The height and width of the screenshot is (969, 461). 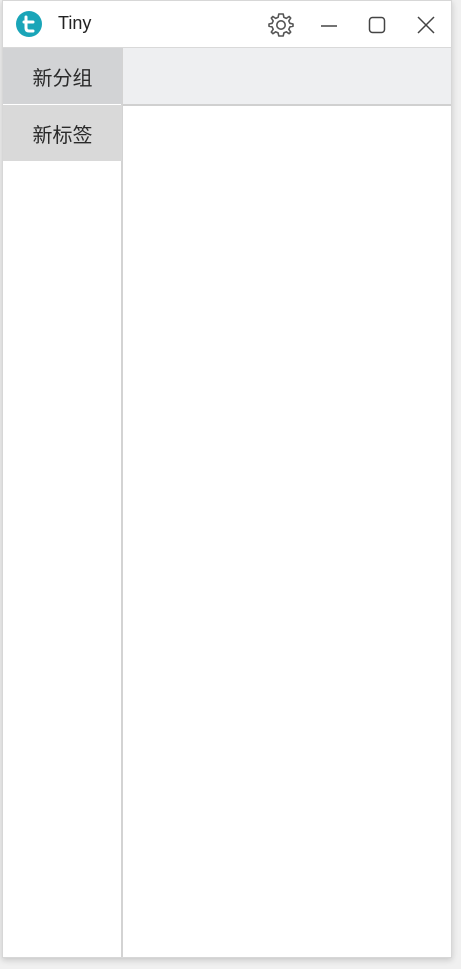 I want to click on window-title: Tiny, so click(x=75, y=23).